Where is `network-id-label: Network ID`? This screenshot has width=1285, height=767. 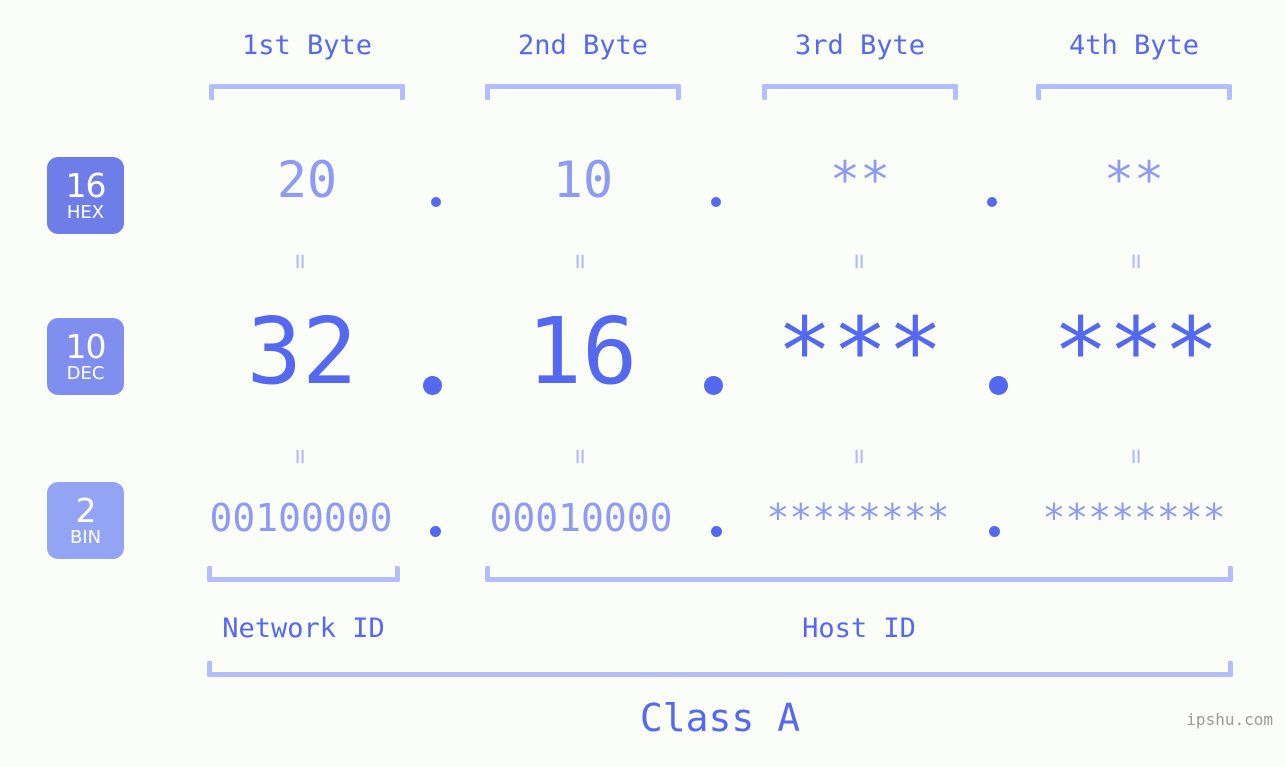 network-id-label: Network ID is located at coordinates (303, 628).